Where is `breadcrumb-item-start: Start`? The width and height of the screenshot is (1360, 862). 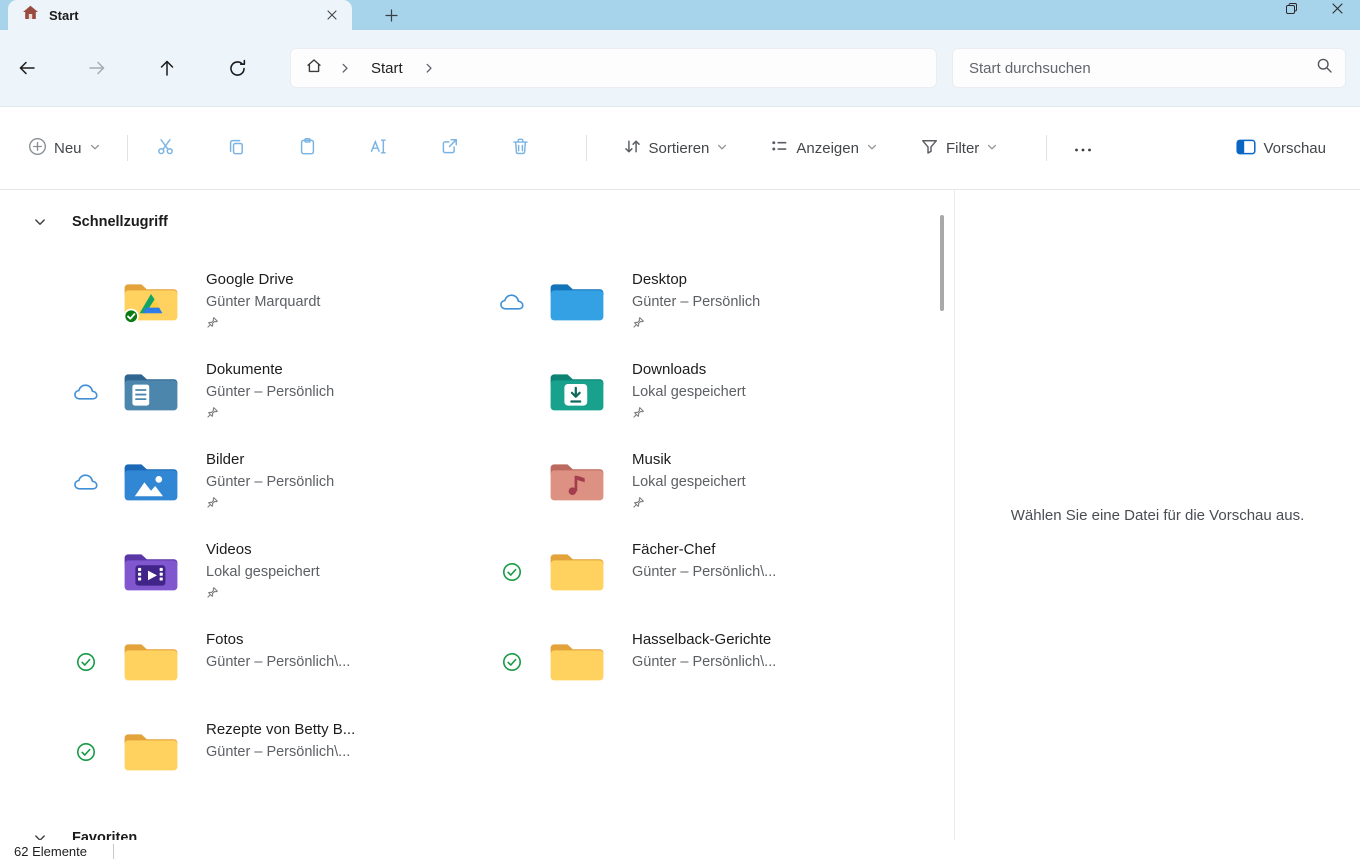 breadcrumb-item-start: Start is located at coordinates (387, 68).